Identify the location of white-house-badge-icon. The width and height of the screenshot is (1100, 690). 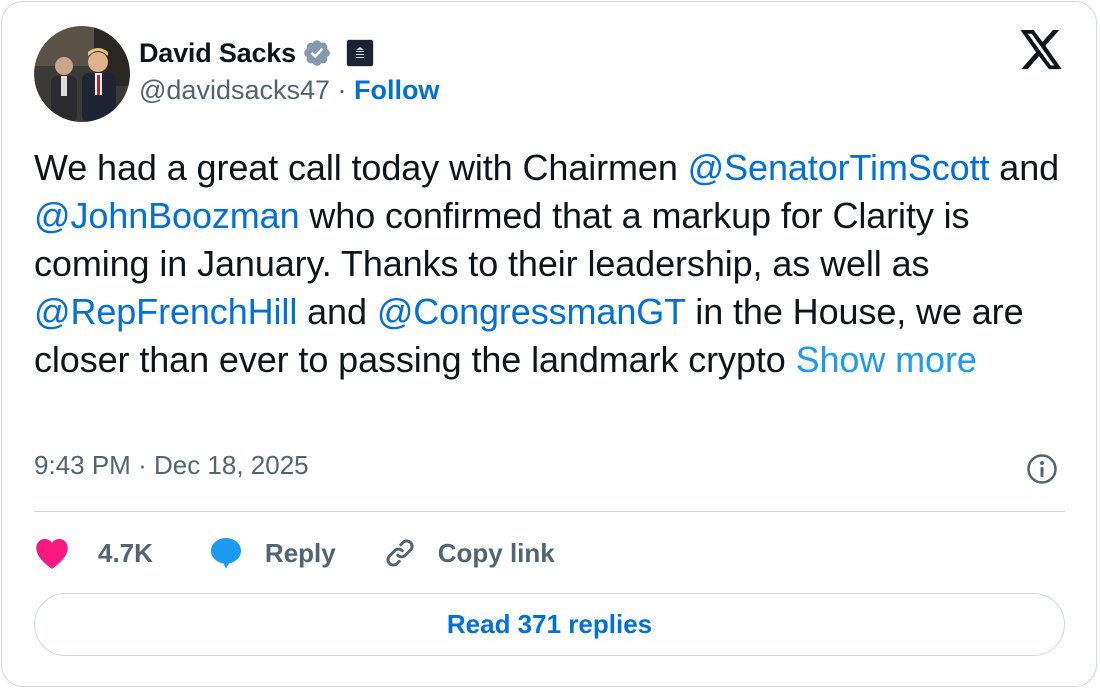
(359, 53).